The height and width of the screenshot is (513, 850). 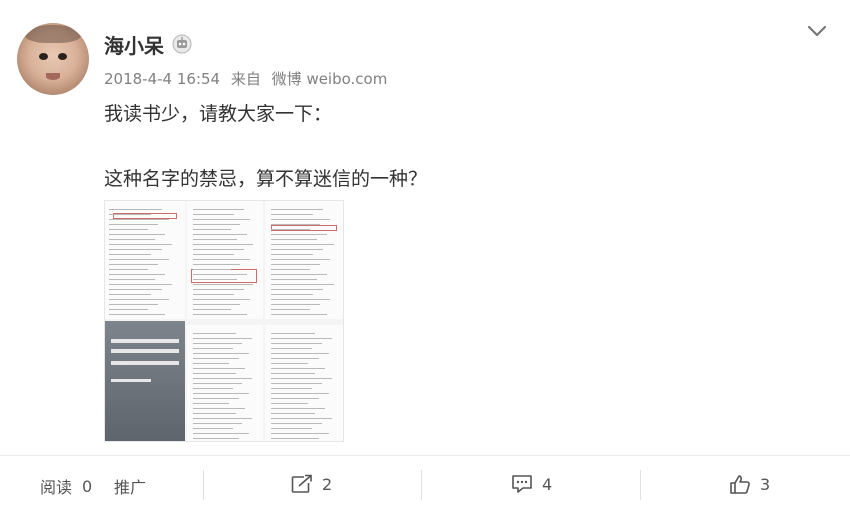 I want to click on chevron-down-icon, so click(x=817, y=31).